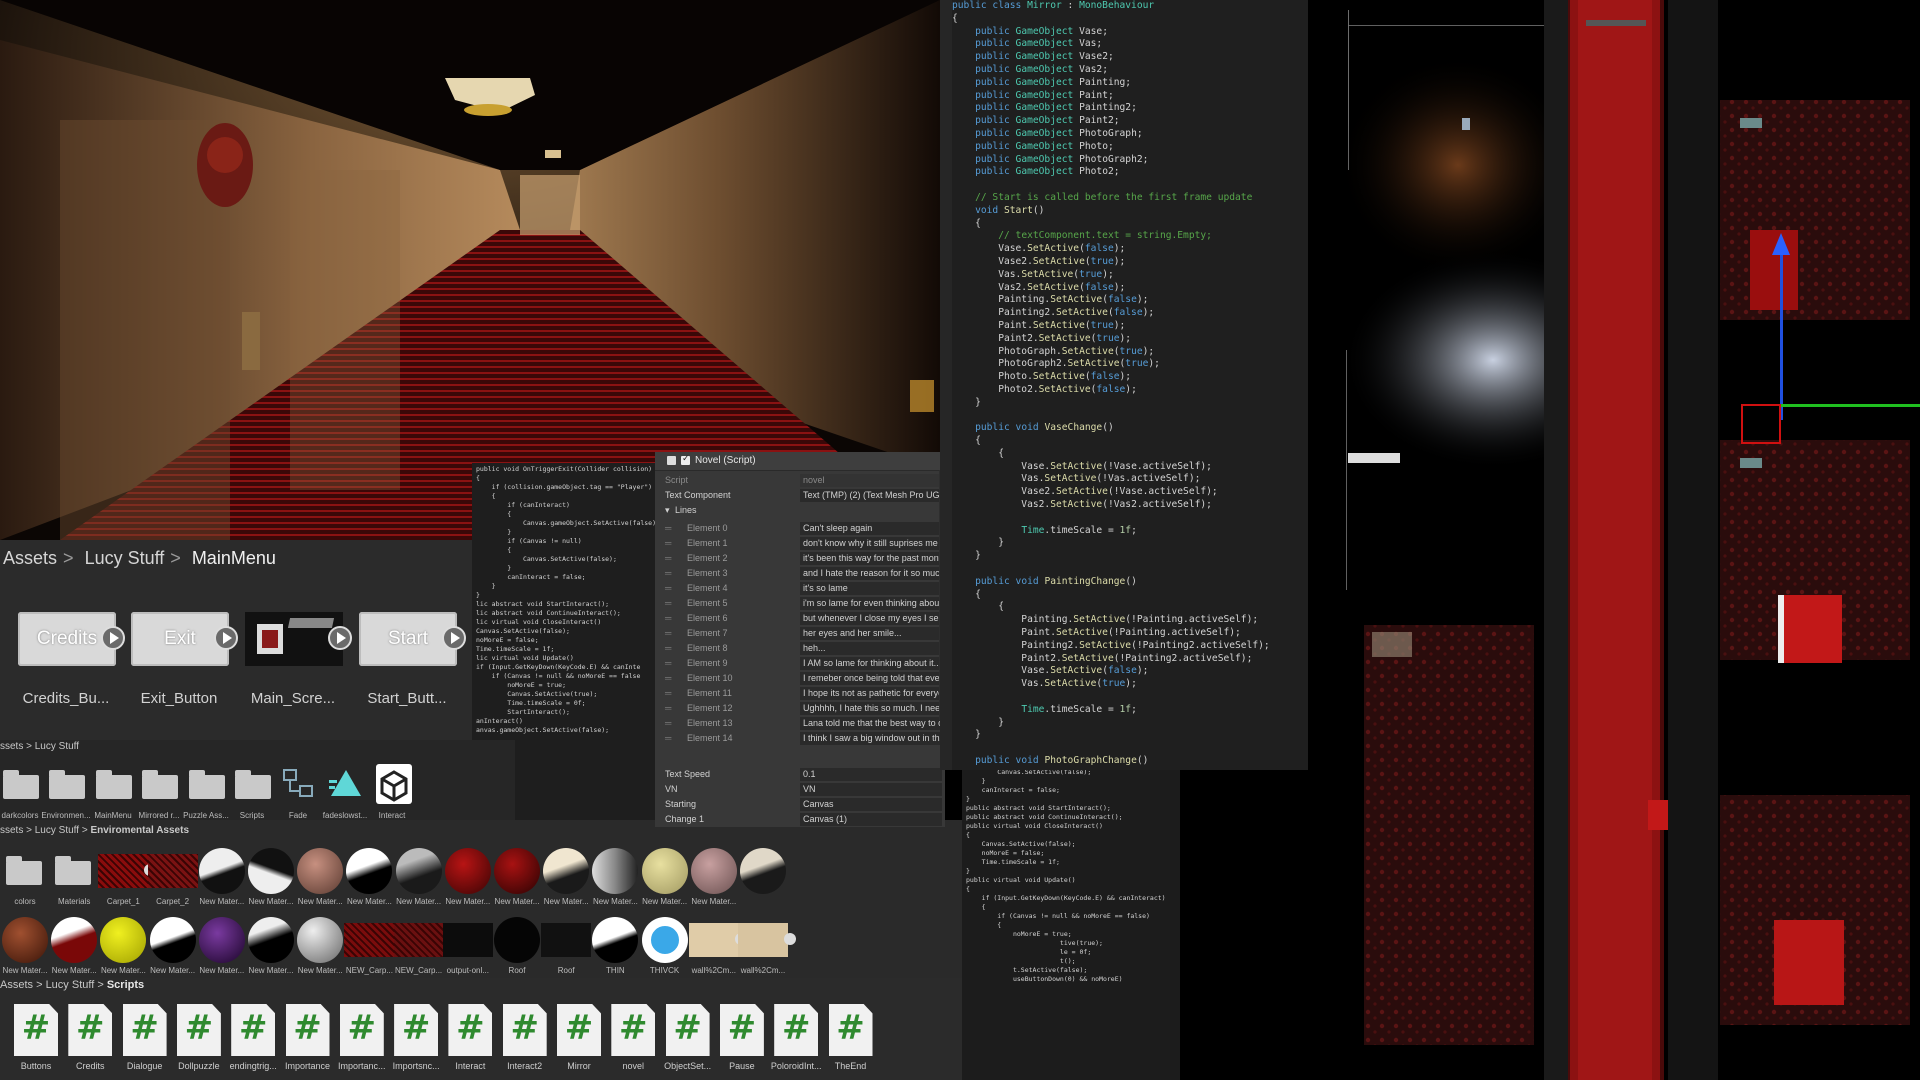  Describe the element at coordinates (871, 774) in the screenshot. I see `field-value: 0.1` at that location.